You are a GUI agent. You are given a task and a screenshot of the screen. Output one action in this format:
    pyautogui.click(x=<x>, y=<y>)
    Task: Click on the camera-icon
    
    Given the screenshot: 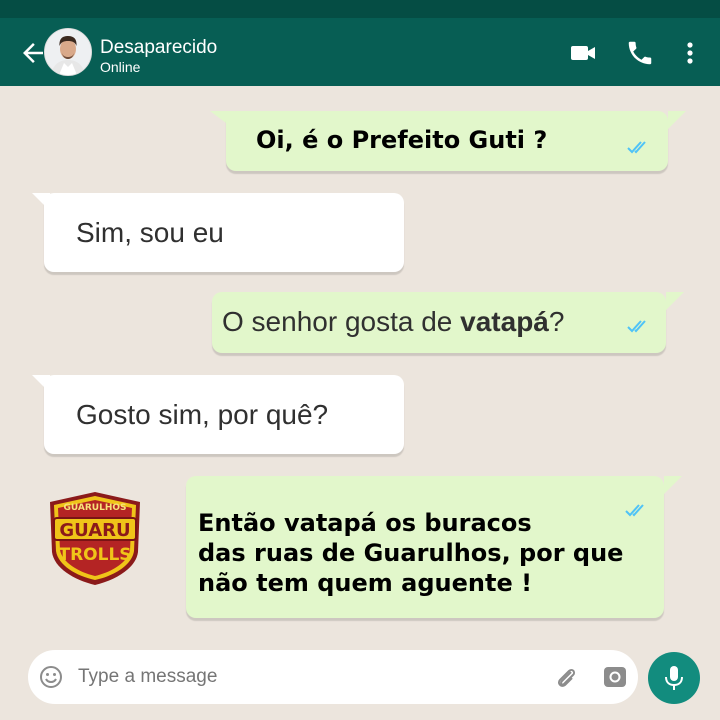 What is the action you would take?
    pyautogui.click(x=615, y=677)
    